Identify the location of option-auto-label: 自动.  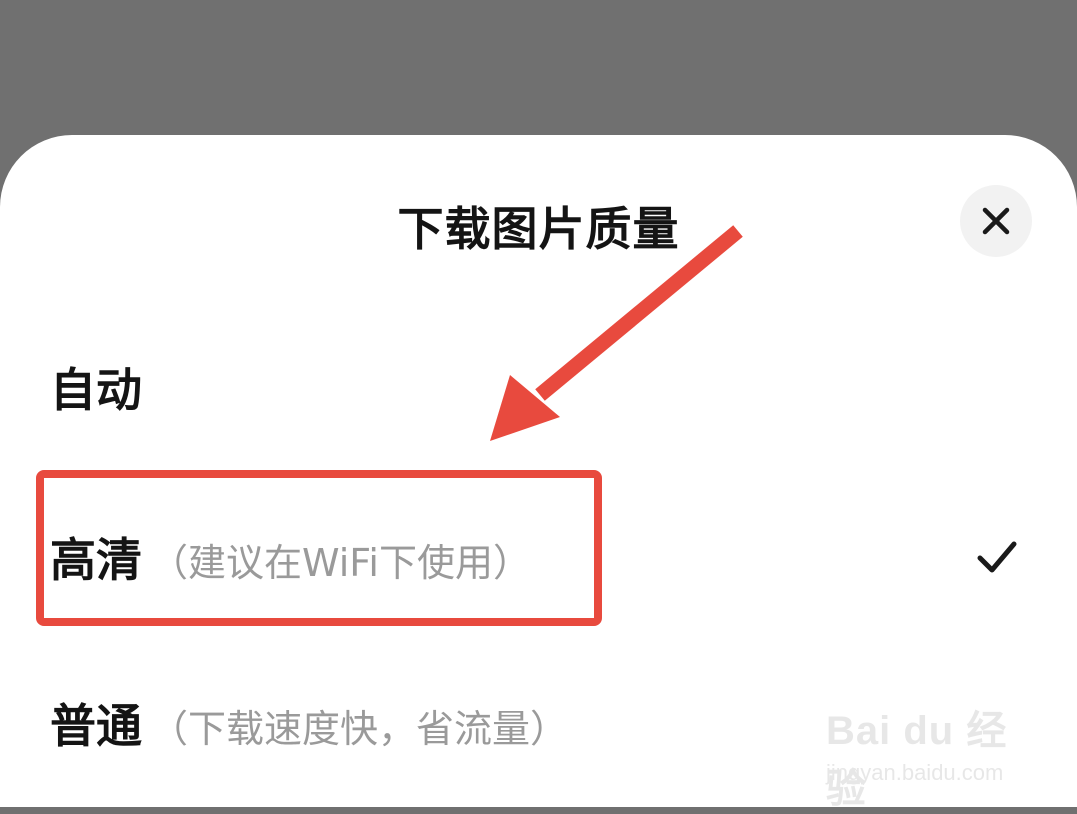
(96, 390).